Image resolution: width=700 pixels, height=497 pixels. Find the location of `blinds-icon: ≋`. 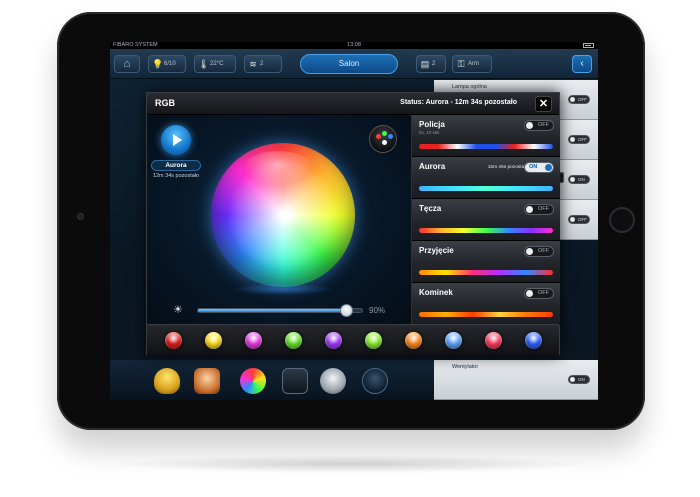

blinds-icon: ≋ is located at coordinates (253, 64).